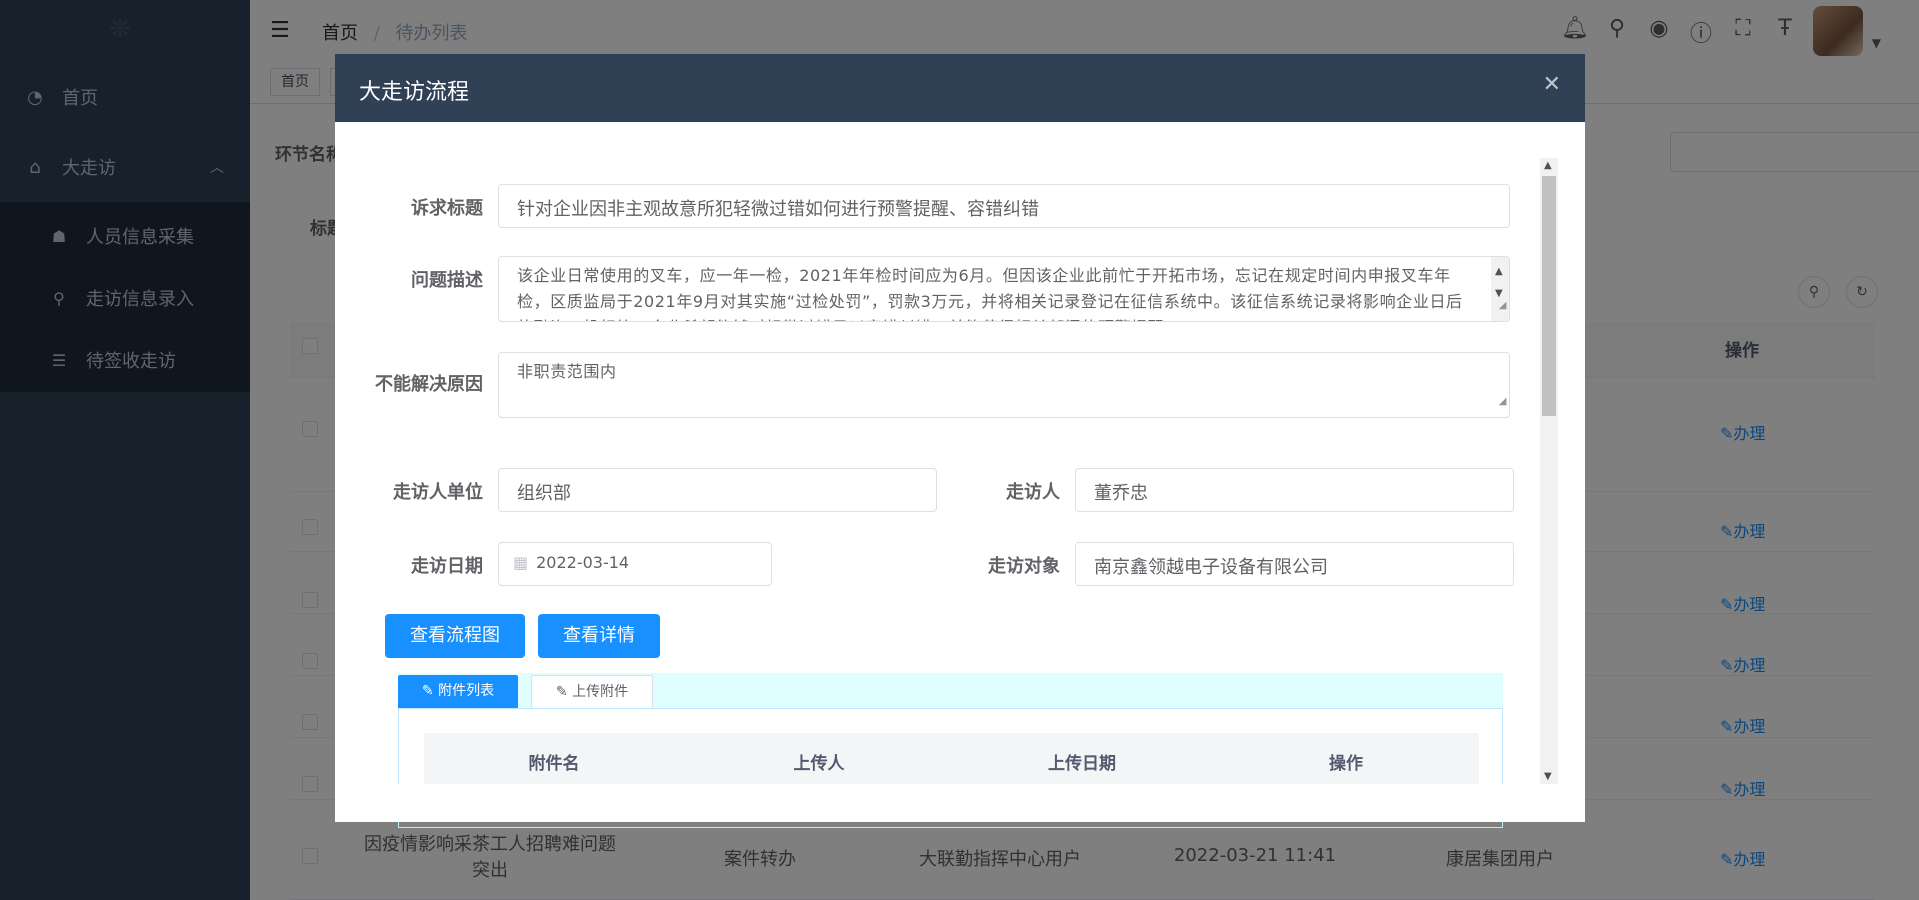  Describe the element at coordinates (592, 692) in the screenshot. I see `tab-upload-attachment: ✎ 上传附件` at that location.